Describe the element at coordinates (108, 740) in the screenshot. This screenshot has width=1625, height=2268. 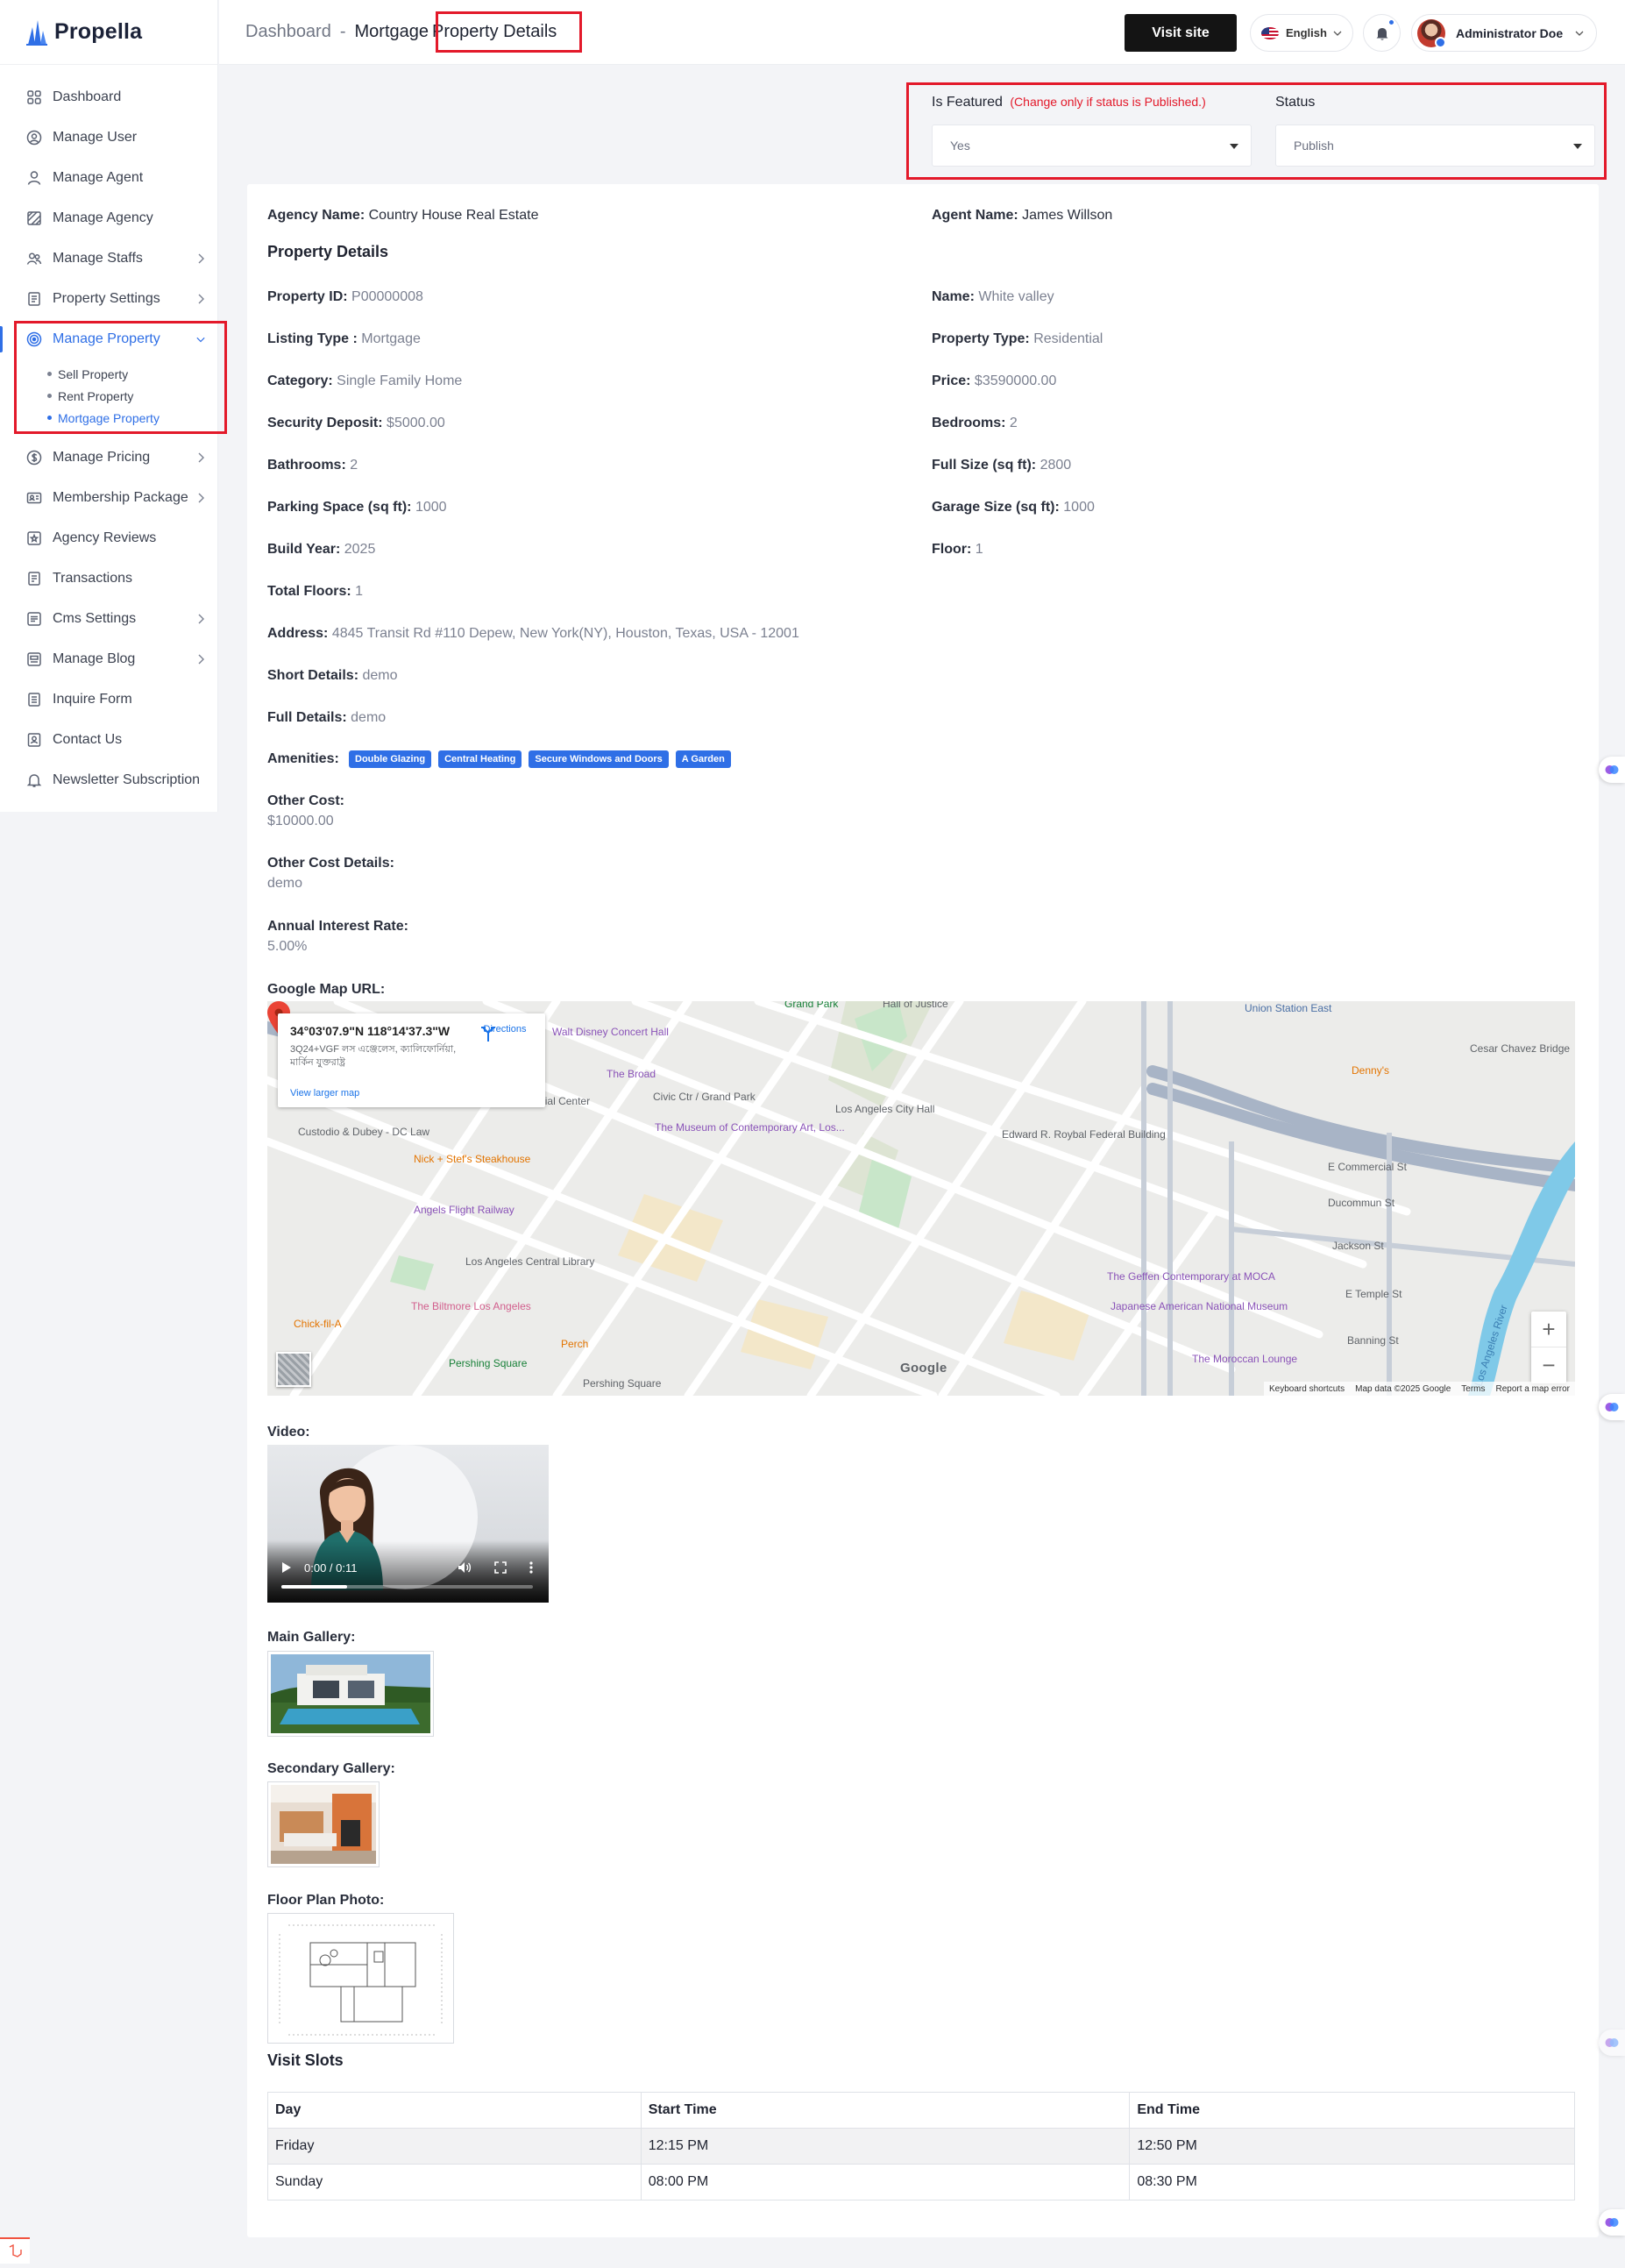
I see `sidebar-item-contact-us: Contact Us` at that location.